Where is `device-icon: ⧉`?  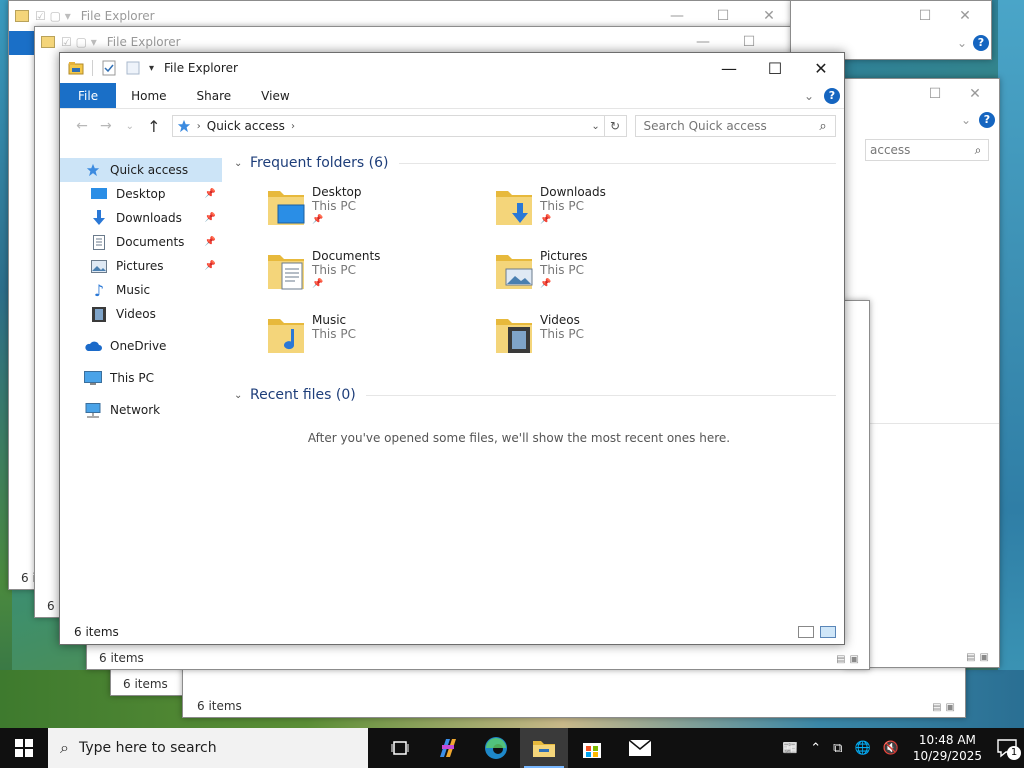
device-icon: ⧉ is located at coordinates (837, 748).